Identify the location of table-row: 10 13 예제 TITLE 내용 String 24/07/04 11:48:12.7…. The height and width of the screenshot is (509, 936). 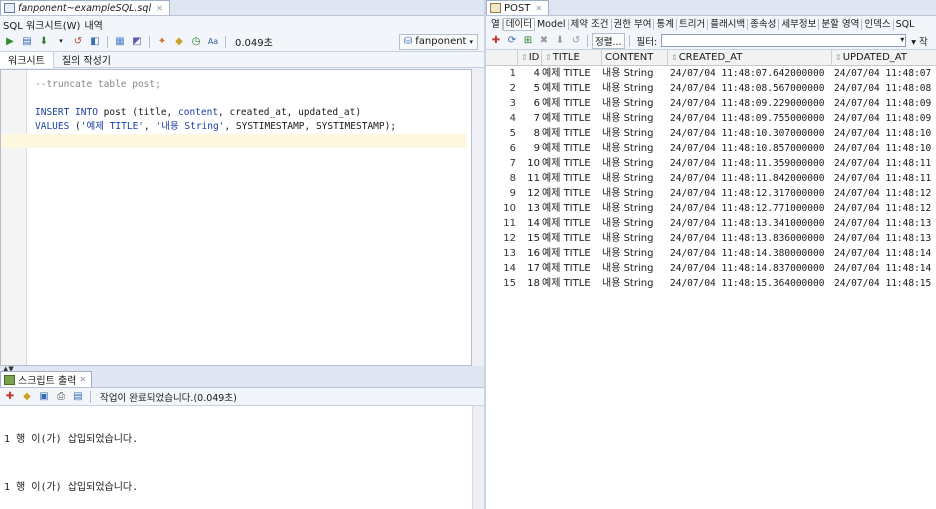
(711, 208).